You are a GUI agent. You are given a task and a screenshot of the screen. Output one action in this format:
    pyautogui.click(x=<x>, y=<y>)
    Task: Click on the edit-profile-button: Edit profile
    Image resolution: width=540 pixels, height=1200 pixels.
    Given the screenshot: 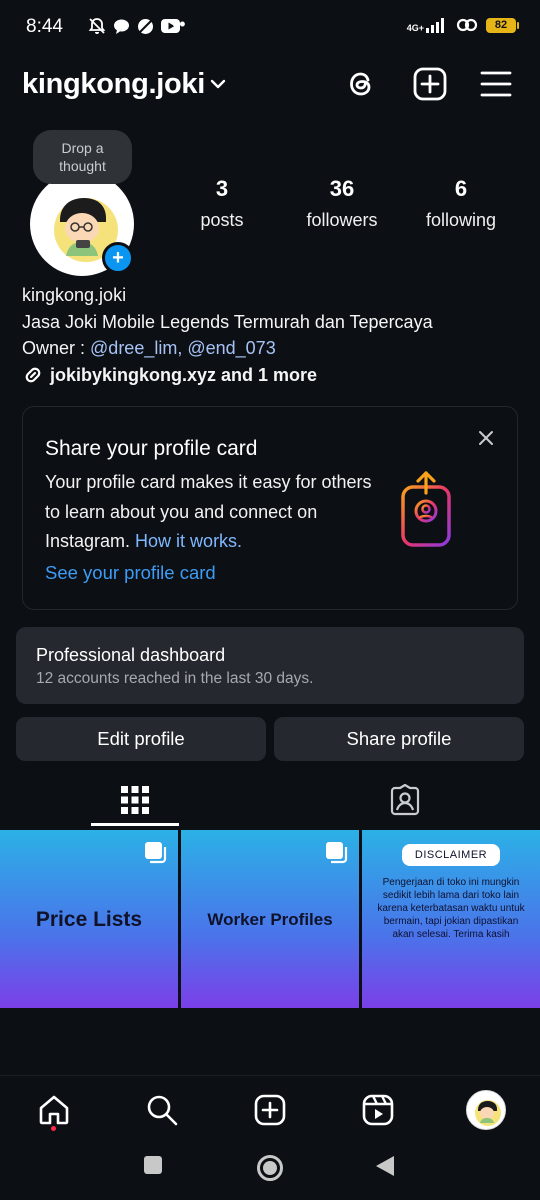 What is the action you would take?
    pyautogui.click(x=141, y=739)
    